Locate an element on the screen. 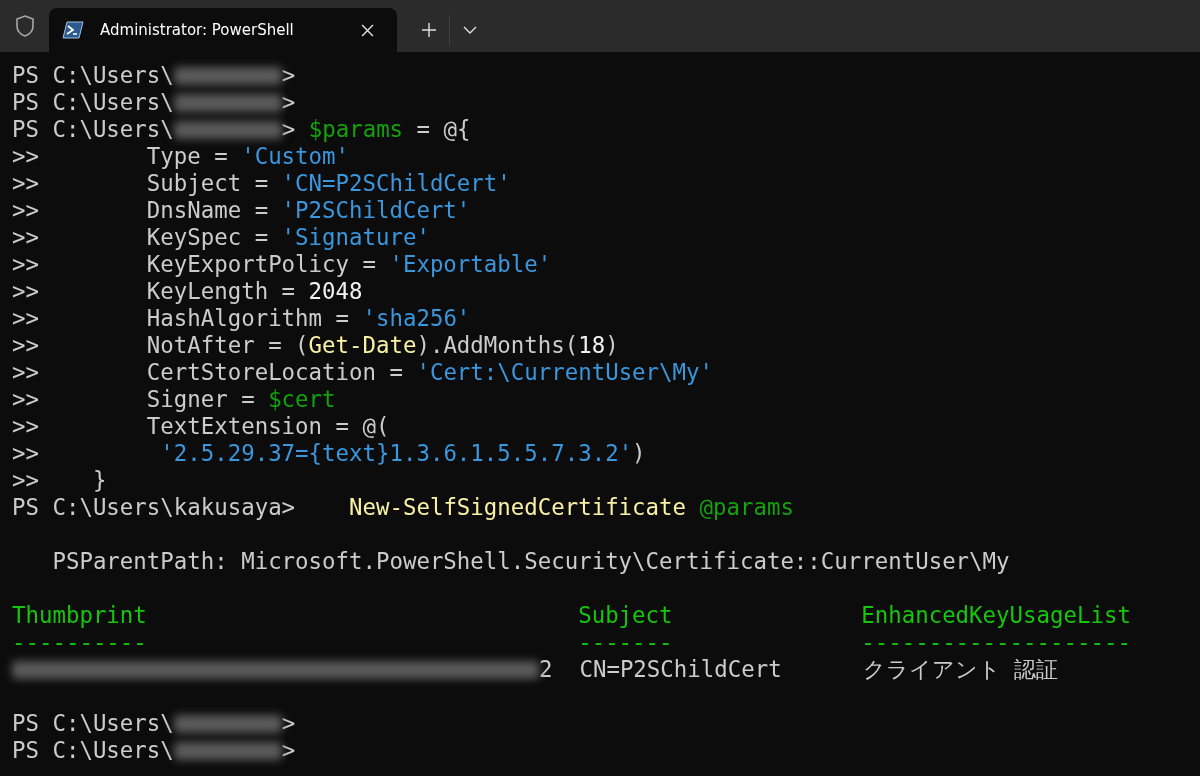 The width and height of the screenshot is (1200, 776). terminal-text: >> DnsName = 'P2SChildCert' is located at coordinates (241, 210).